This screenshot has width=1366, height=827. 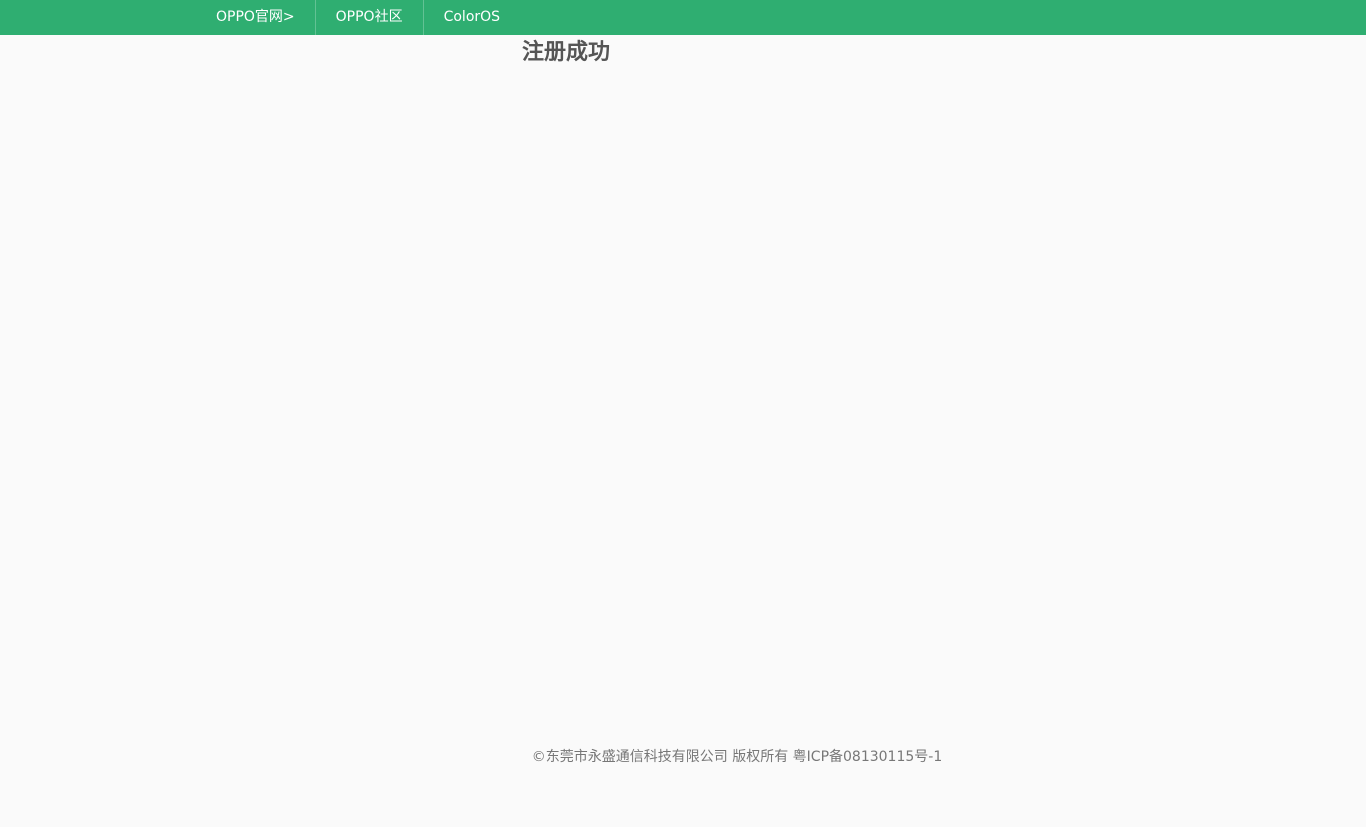 What do you see at coordinates (369, 17) in the screenshot?
I see `nav-link-oppo-community: OPPO社区` at bounding box center [369, 17].